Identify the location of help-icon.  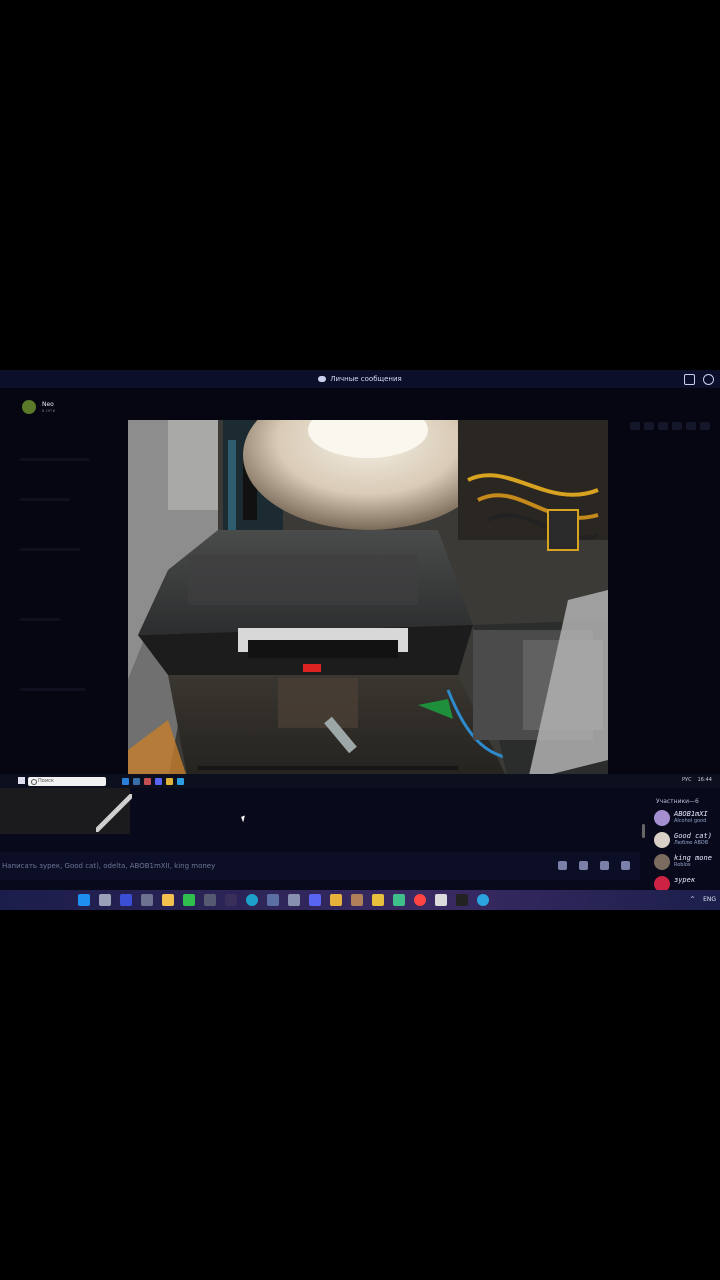
(708, 379).